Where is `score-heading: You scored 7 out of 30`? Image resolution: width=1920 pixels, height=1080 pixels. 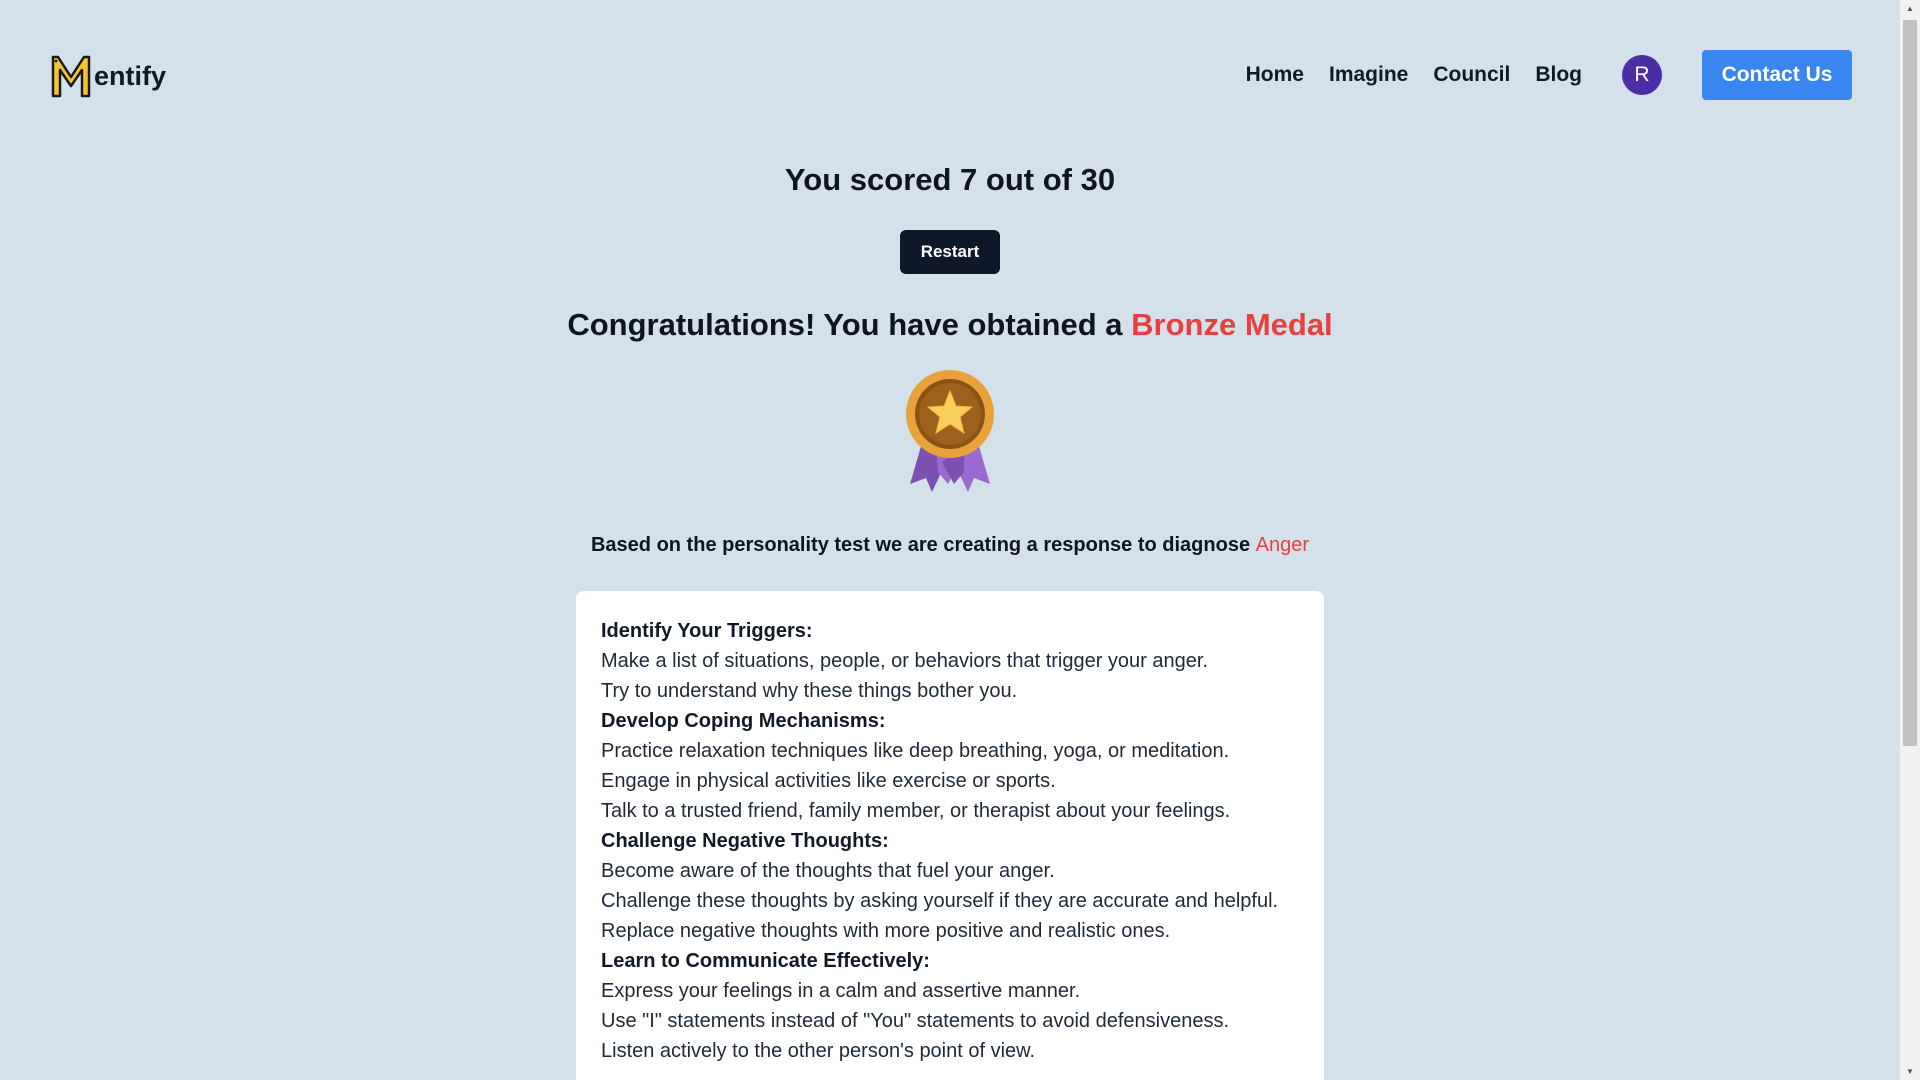
score-heading: You scored 7 out of 30 is located at coordinates (950, 179).